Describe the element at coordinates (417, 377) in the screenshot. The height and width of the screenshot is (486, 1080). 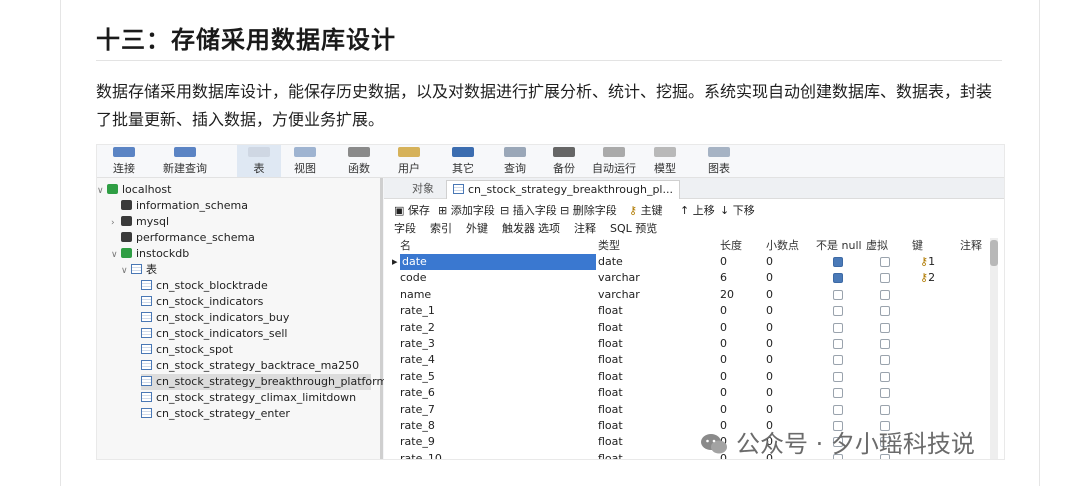
I see `field-name-cell: rate_5` at that location.